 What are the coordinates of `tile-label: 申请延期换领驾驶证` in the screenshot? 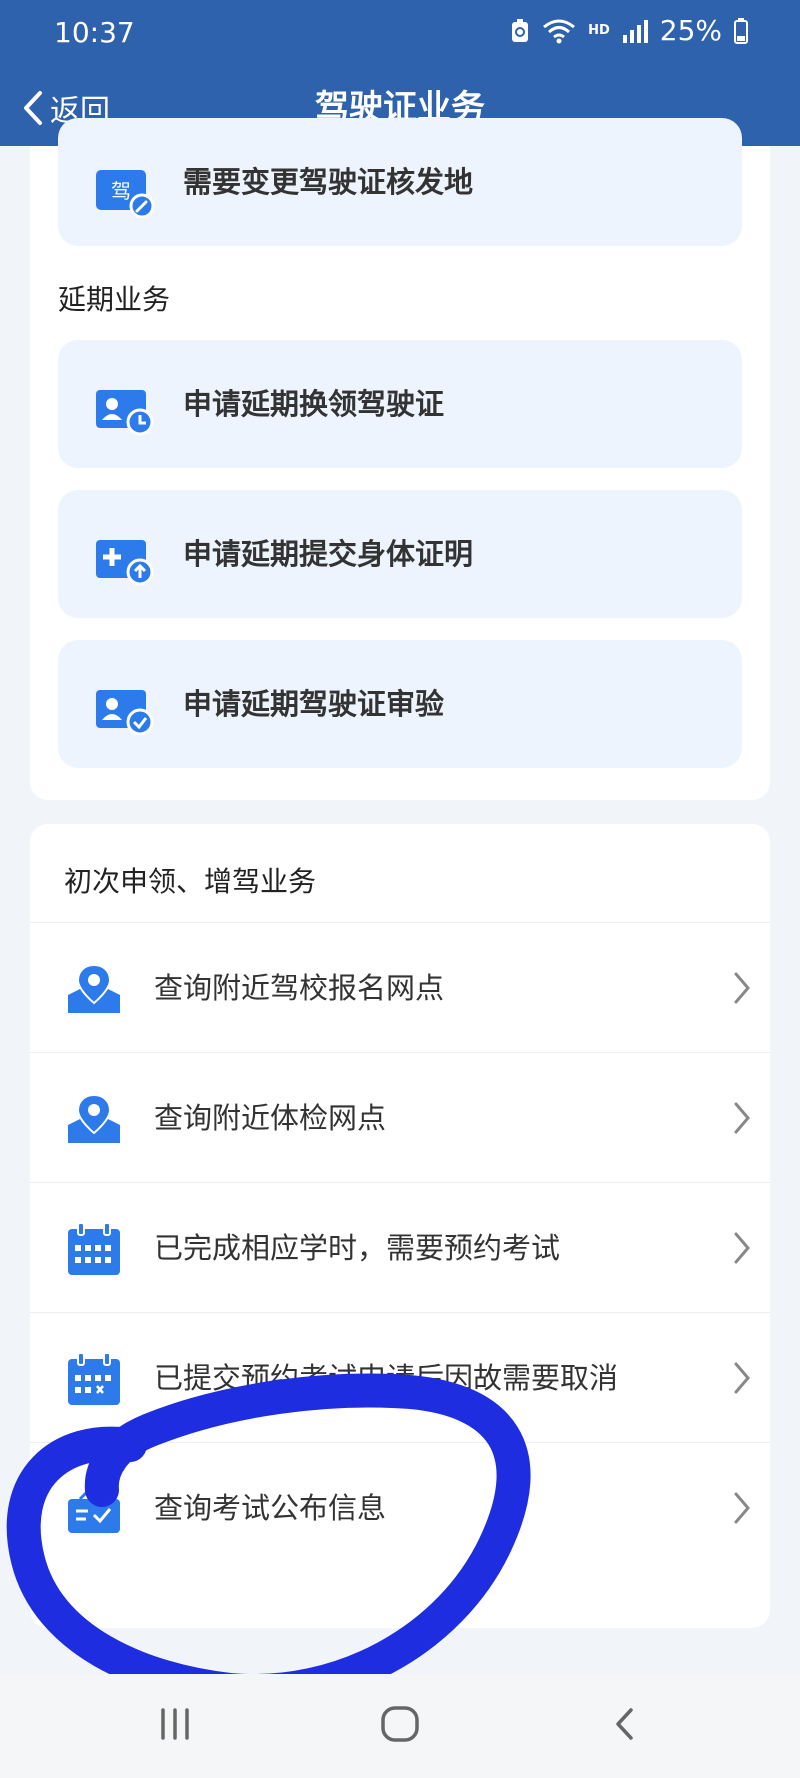 It's located at (314, 404).